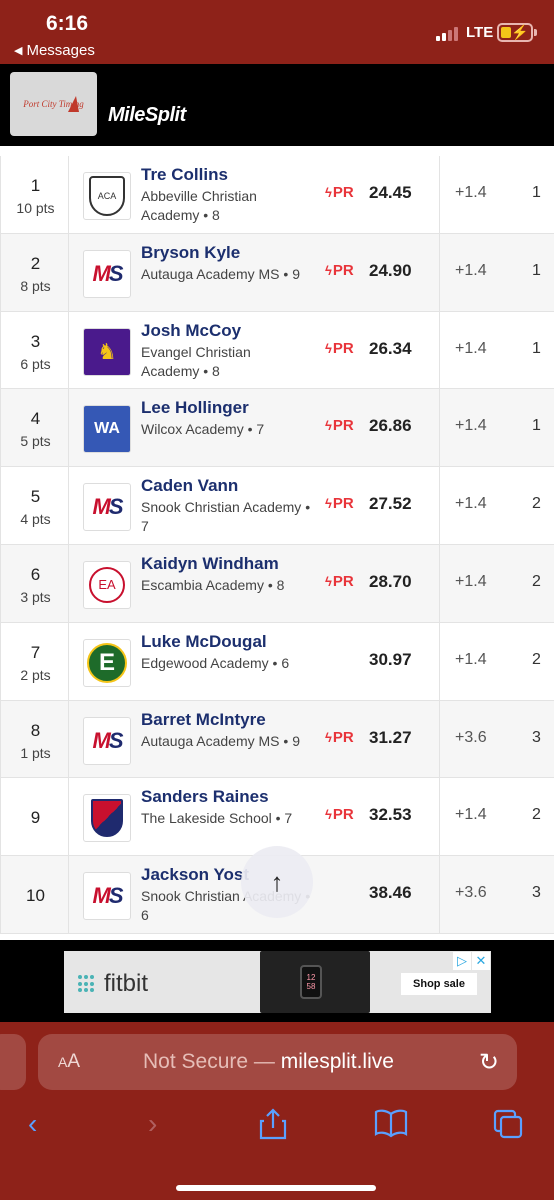 Image resolution: width=554 pixels, height=1200 pixels. I want to click on adchoices-icon: ▷, so click(462, 961).